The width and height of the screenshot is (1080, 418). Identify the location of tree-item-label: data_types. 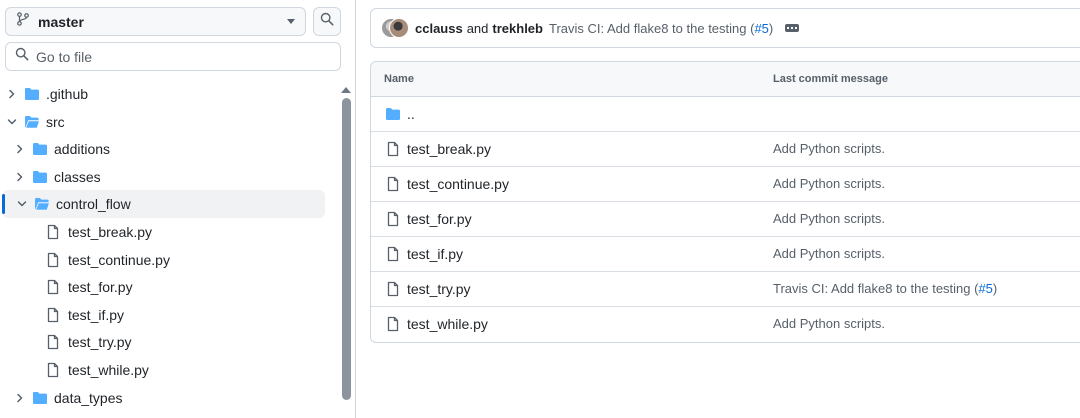
(88, 398).